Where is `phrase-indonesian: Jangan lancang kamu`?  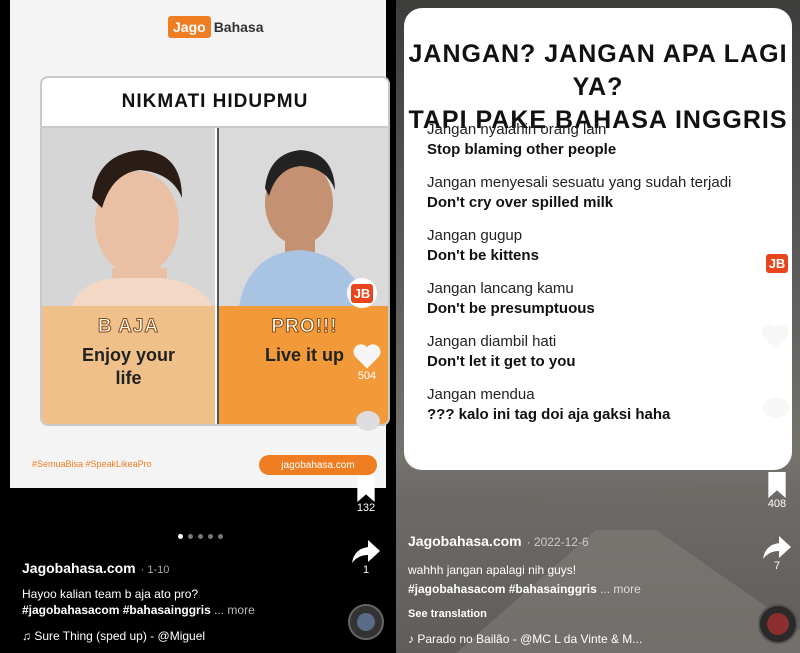
phrase-indonesian: Jangan lancang kamu is located at coordinates (500, 288).